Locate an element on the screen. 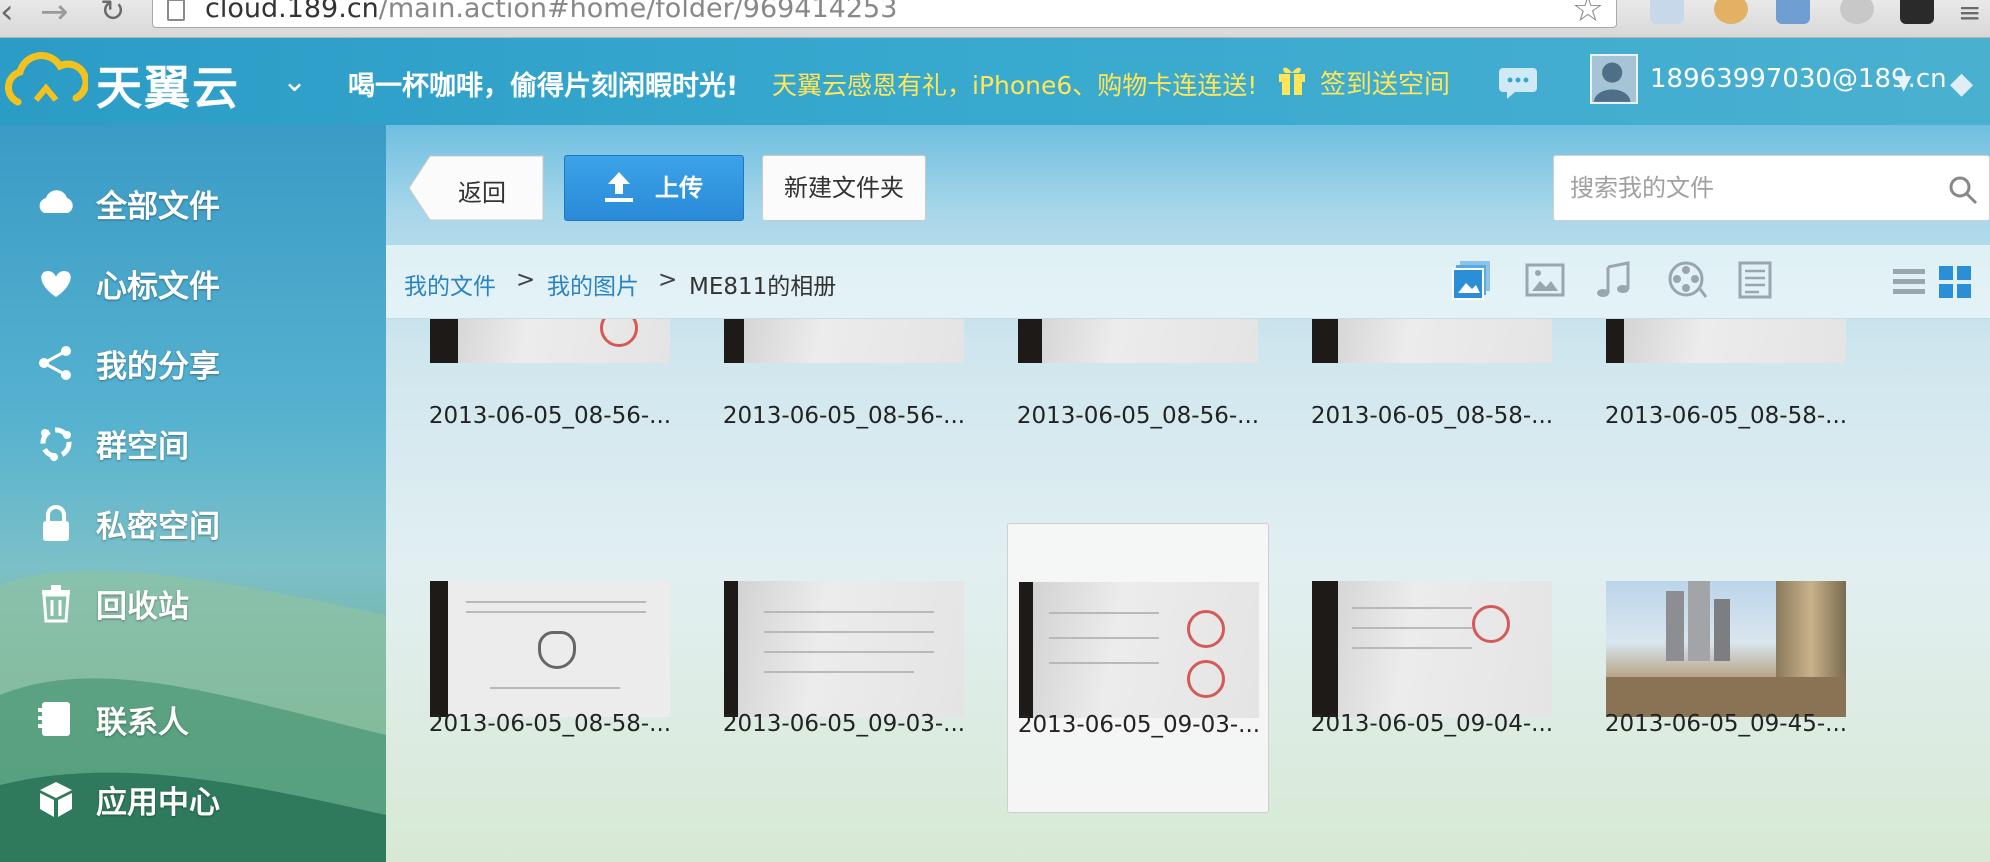  extension-icon-gray is located at coordinates (1857, 12).